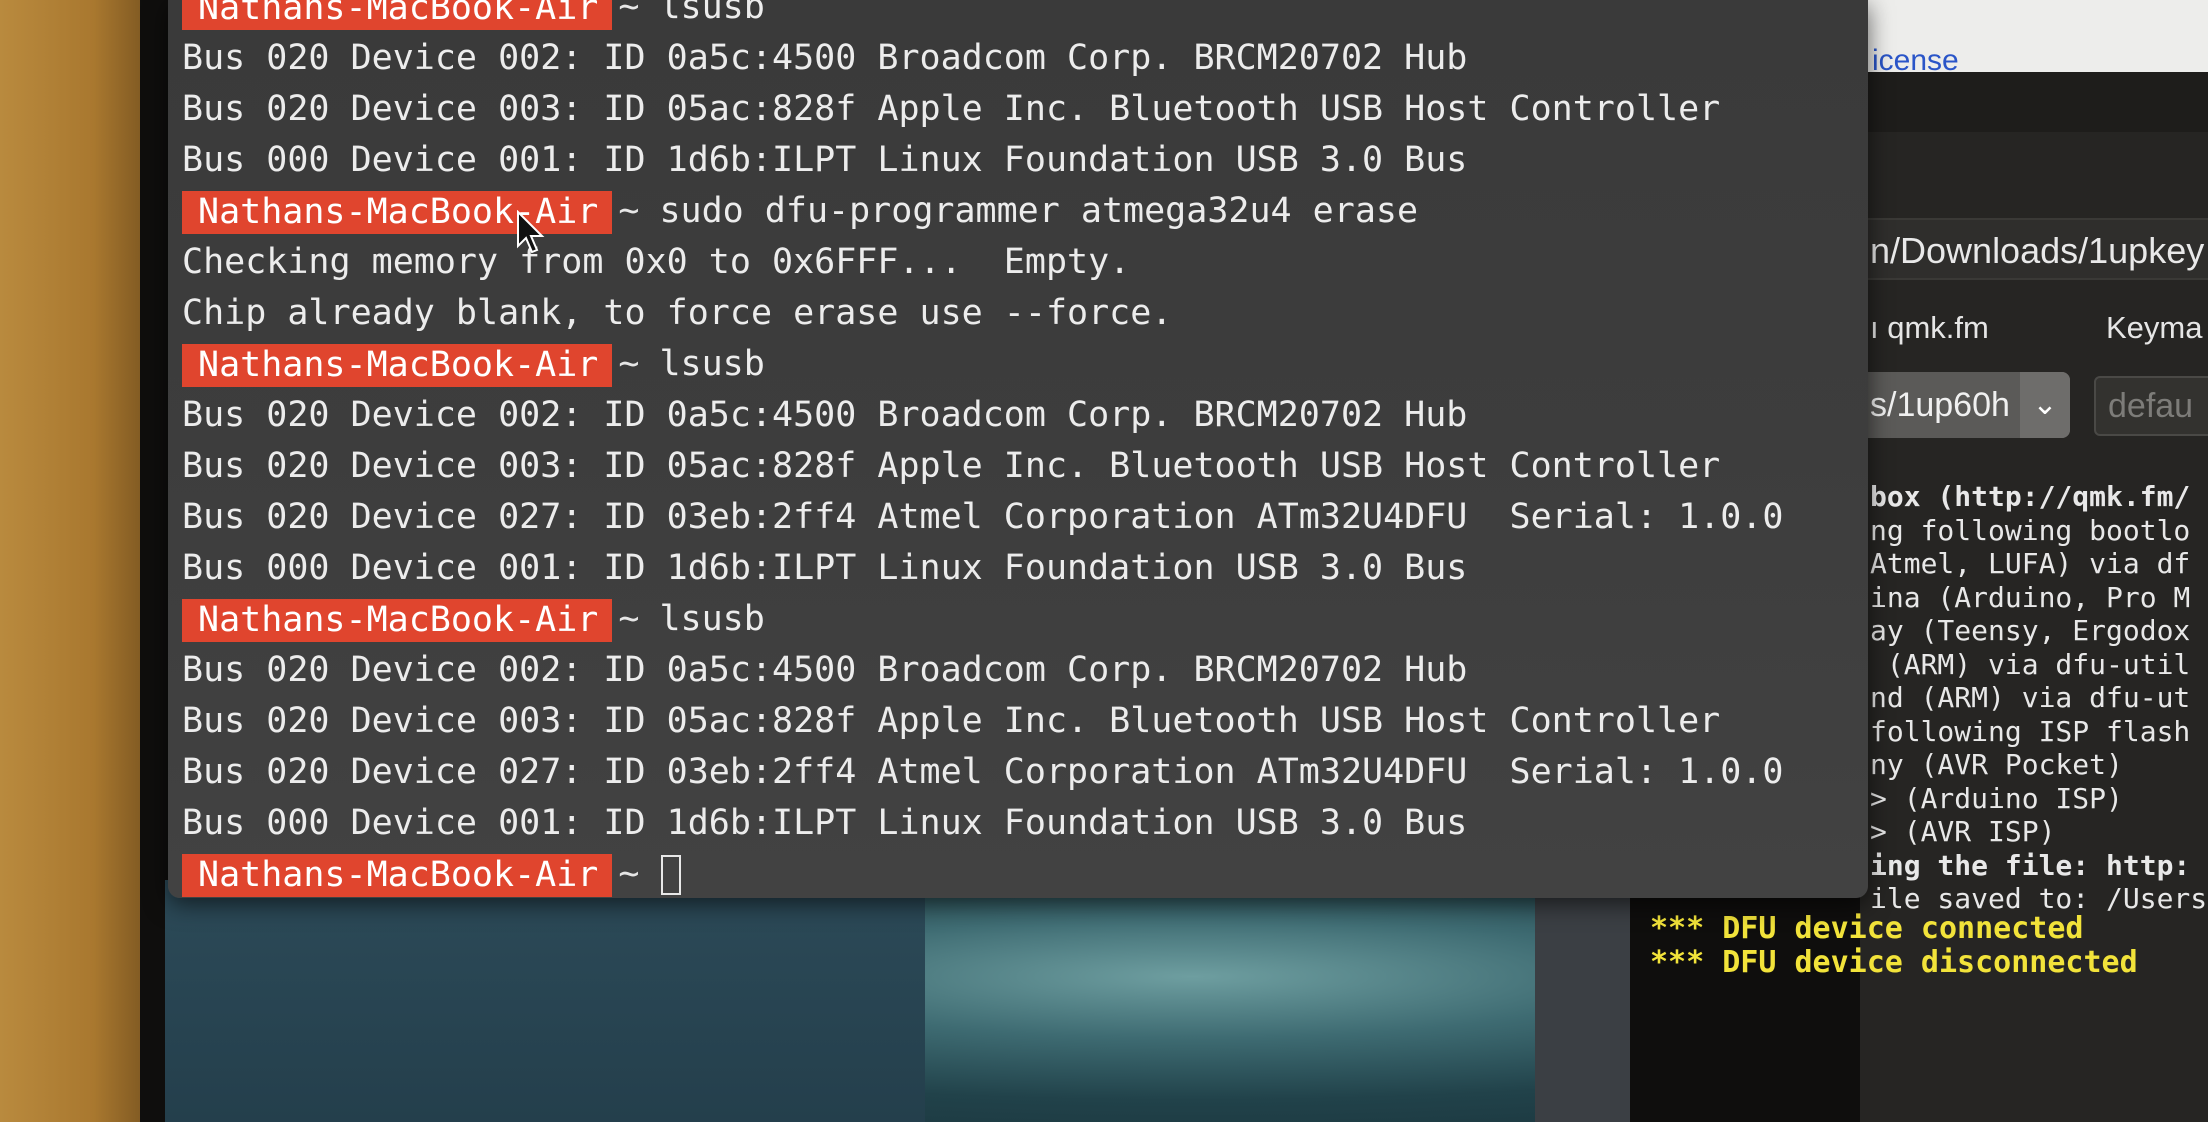 This screenshot has height=1122, width=2208. Describe the element at coordinates (2034, 249) in the screenshot. I see `firmware-path-field: n/Downloads/1upkey` at that location.